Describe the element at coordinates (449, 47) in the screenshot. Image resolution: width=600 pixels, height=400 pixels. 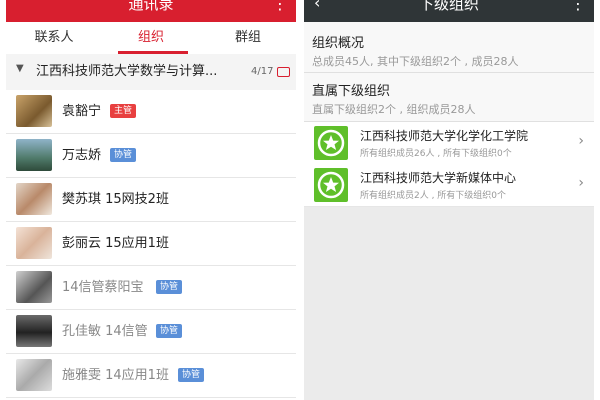
I see `org-overview: 组织概况 总成员45人, 其中下级组织2个 , 成员28人` at that location.